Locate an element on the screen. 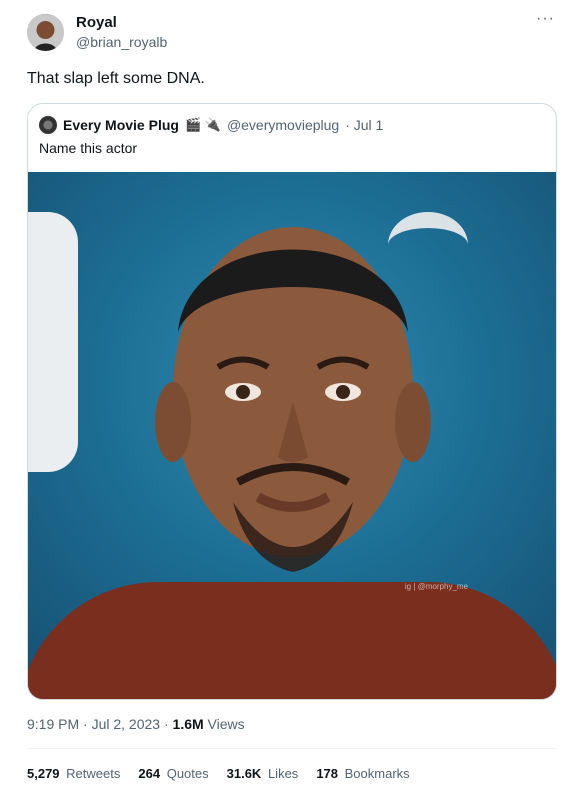  quoted-text: Name this actor is located at coordinates (88, 148).